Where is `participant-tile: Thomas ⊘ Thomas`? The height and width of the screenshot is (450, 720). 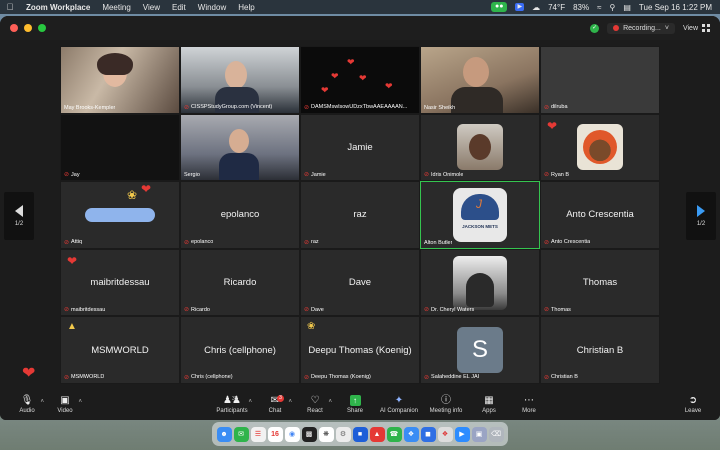 participant-tile: Thomas ⊘ Thomas is located at coordinates (600, 282).